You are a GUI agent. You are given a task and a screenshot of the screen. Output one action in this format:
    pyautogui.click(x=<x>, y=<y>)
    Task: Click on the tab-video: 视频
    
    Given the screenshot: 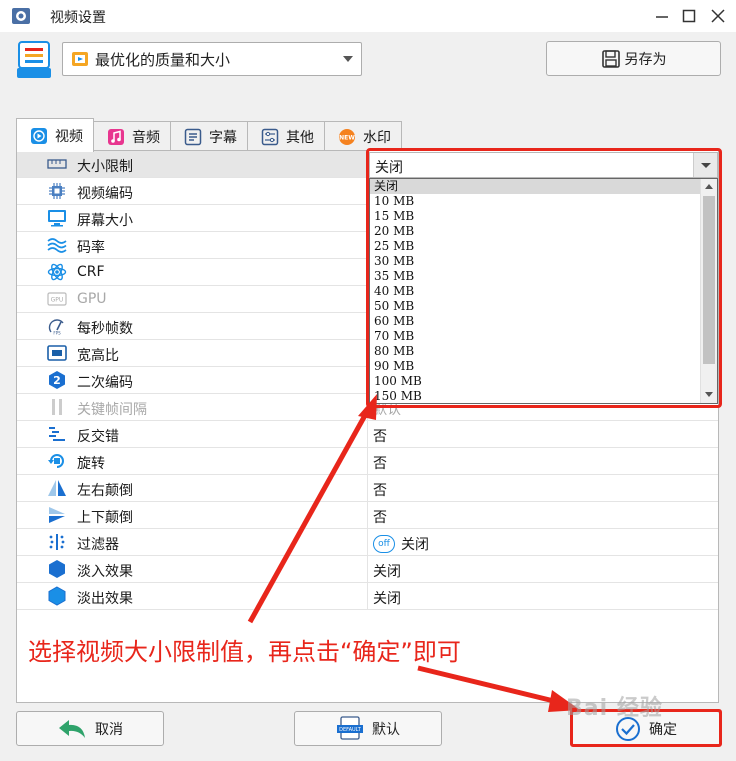 What is the action you would take?
    pyautogui.click(x=55, y=135)
    